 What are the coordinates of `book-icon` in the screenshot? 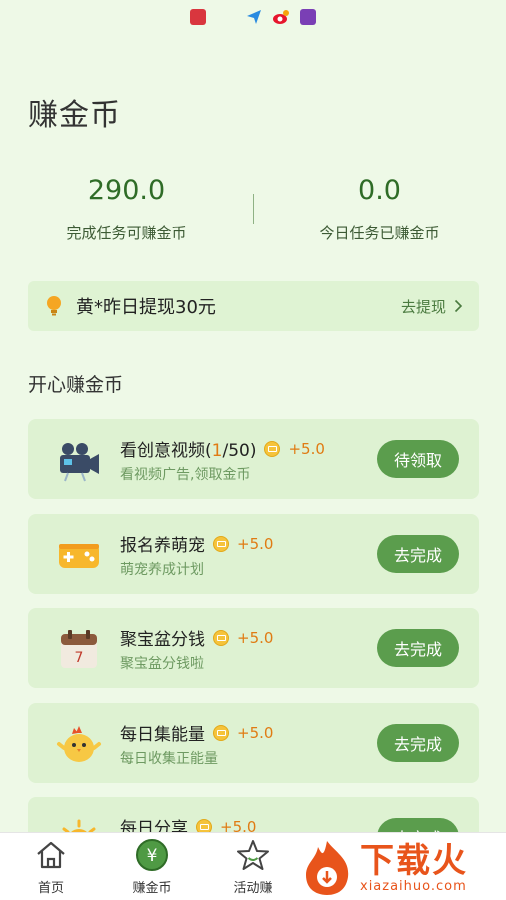 It's located at (198, 17).